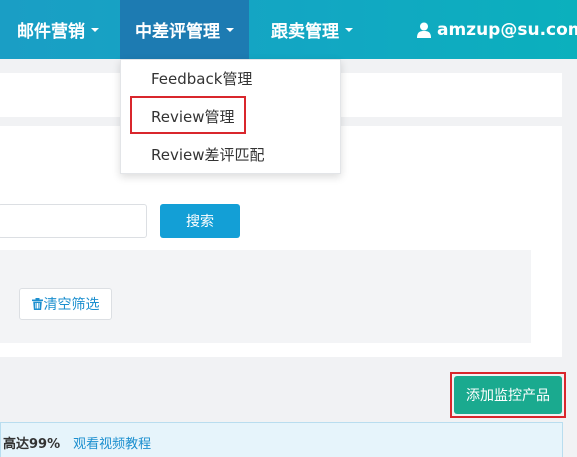 This screenshot has height=457, width=577. What do you see at coordinates (200, 221) in the screenshot?
I see `search-button: 搜索` at bounding box center [200, 221].